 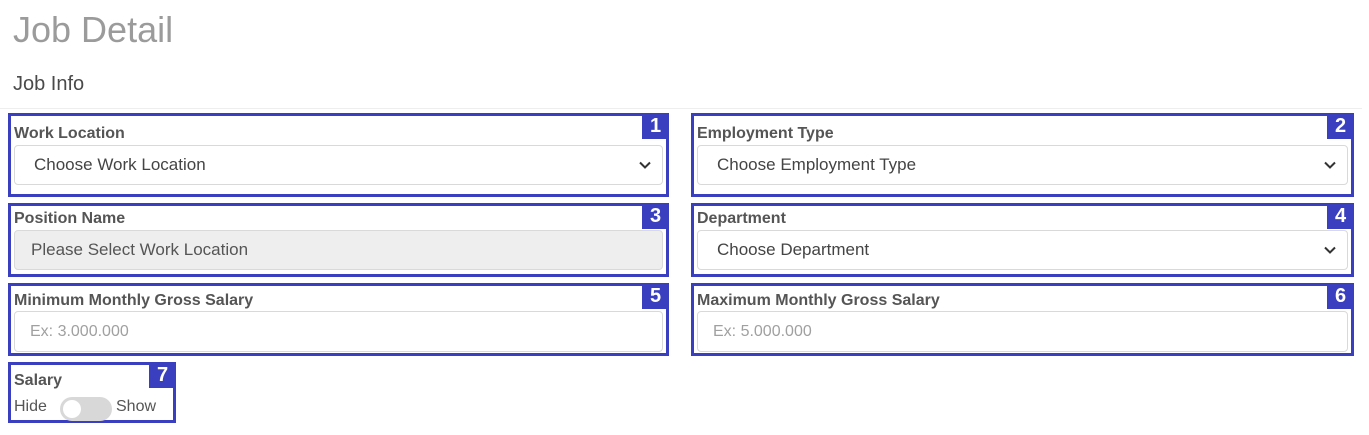 I want to click on work-location-value: Choose Work Location, so click(x=120, y=164).